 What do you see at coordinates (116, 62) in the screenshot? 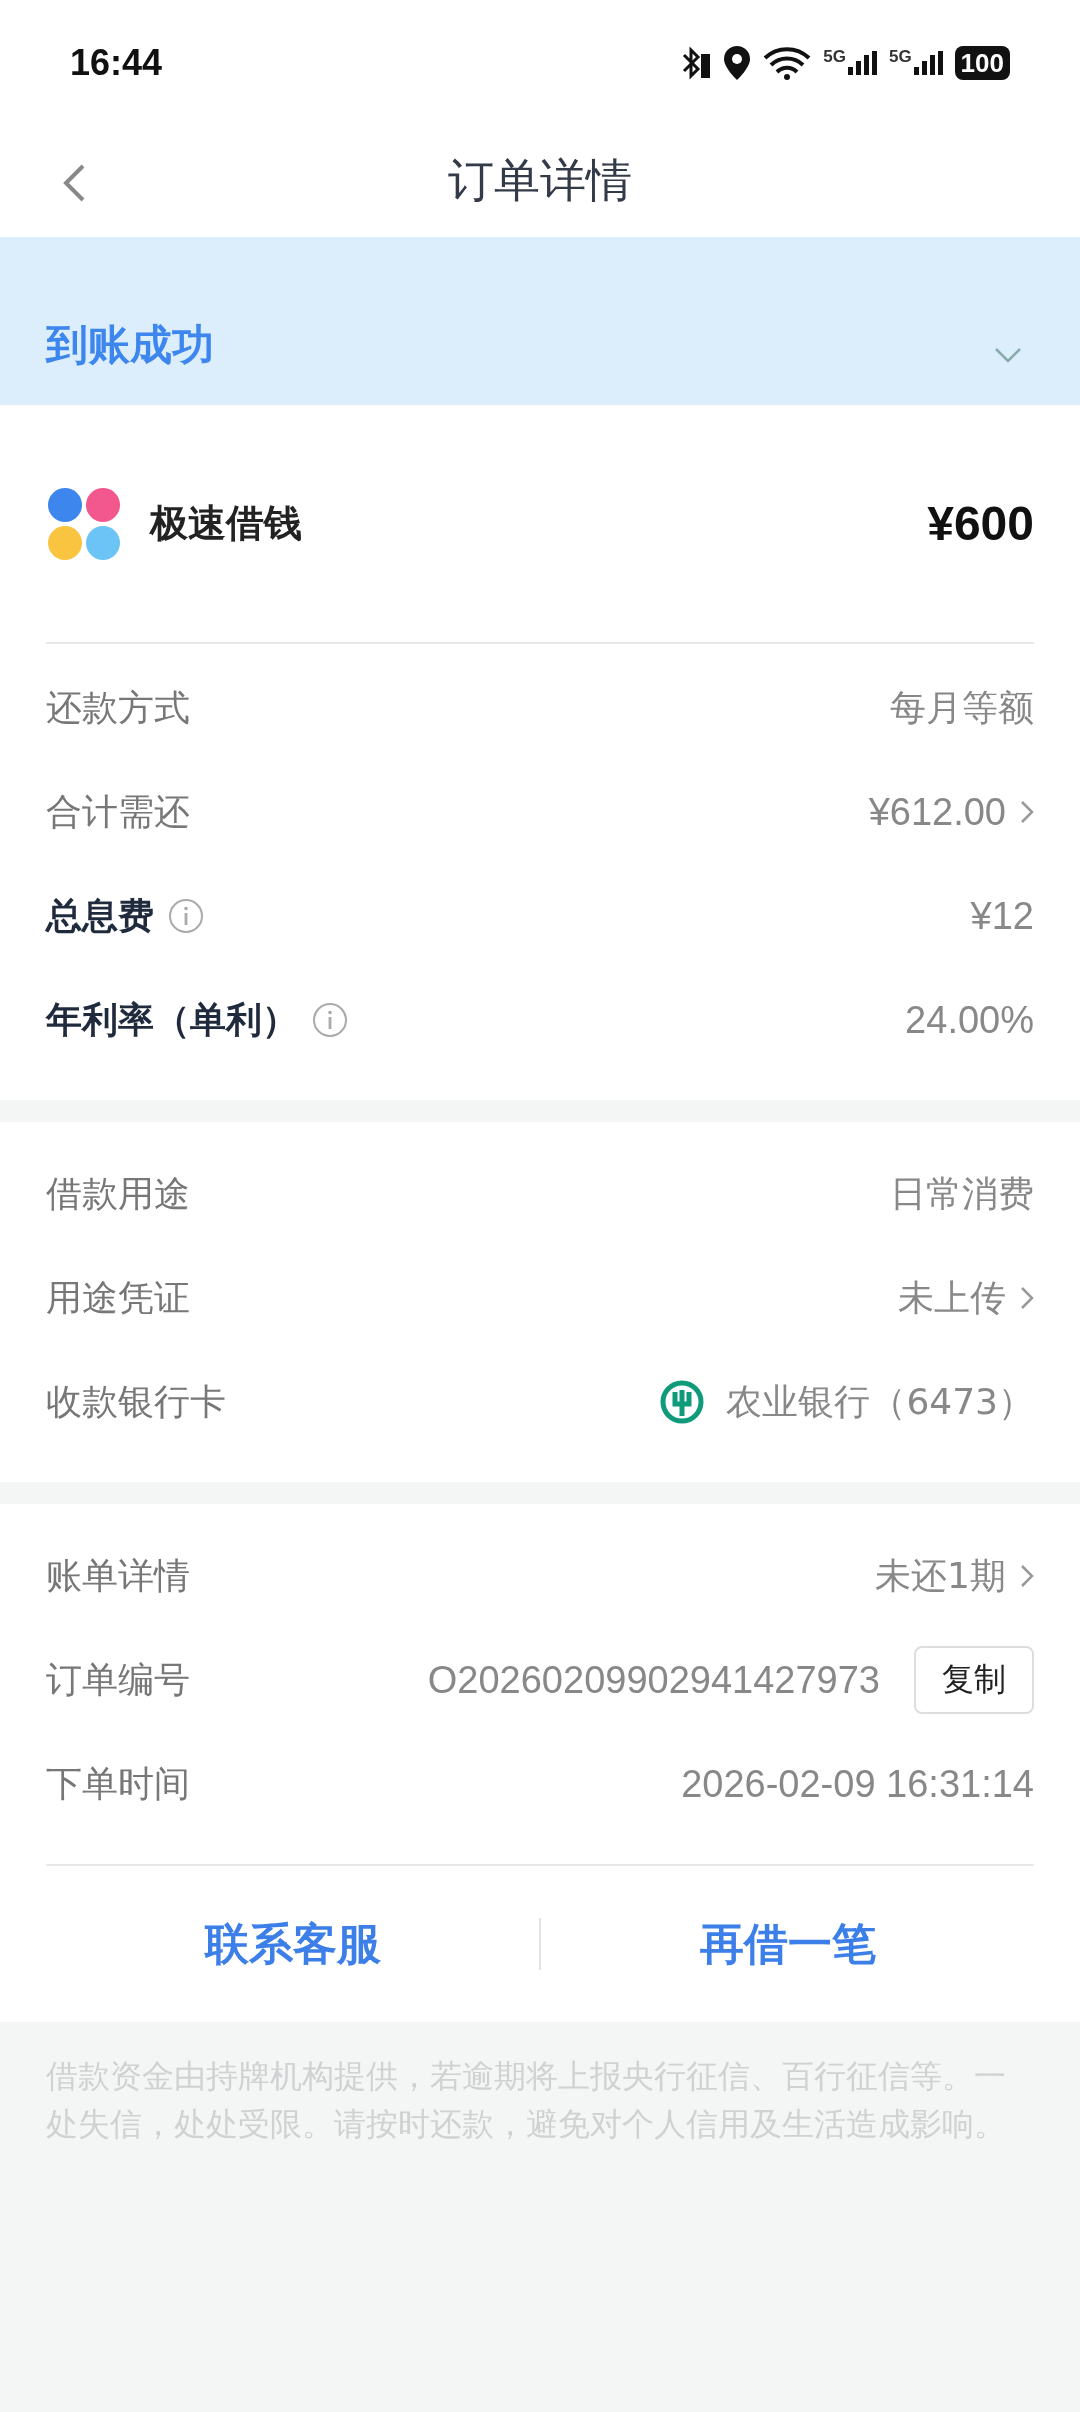
I see `status-time: 16:44` at bounding box center [116, 62].